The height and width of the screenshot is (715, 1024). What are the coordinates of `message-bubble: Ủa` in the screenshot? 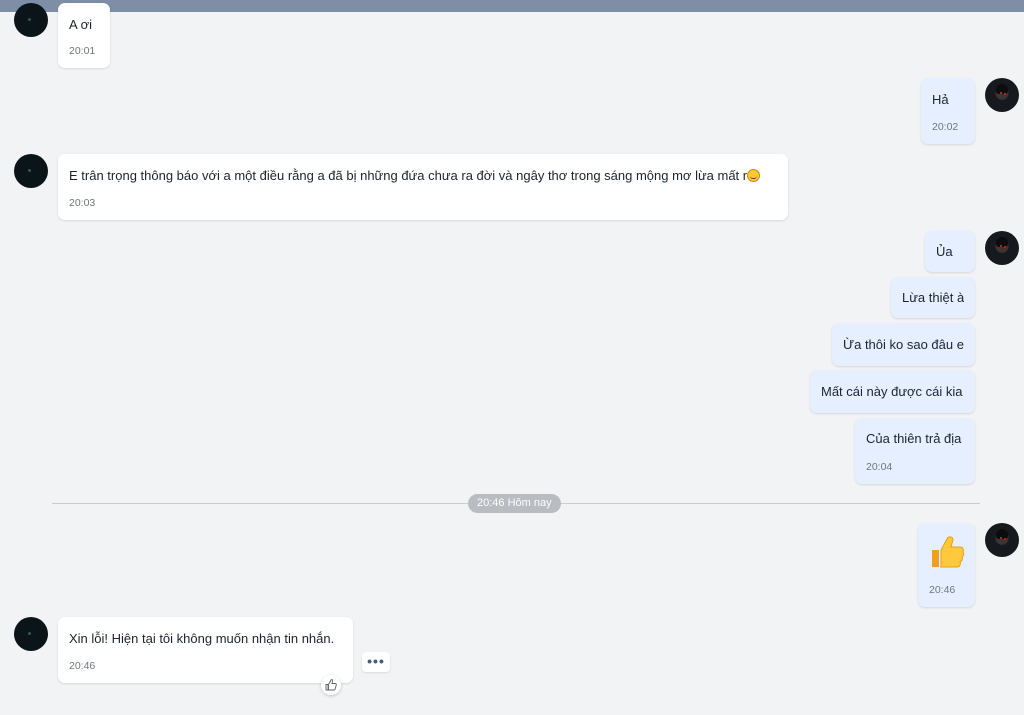 It's located at (950, 251).